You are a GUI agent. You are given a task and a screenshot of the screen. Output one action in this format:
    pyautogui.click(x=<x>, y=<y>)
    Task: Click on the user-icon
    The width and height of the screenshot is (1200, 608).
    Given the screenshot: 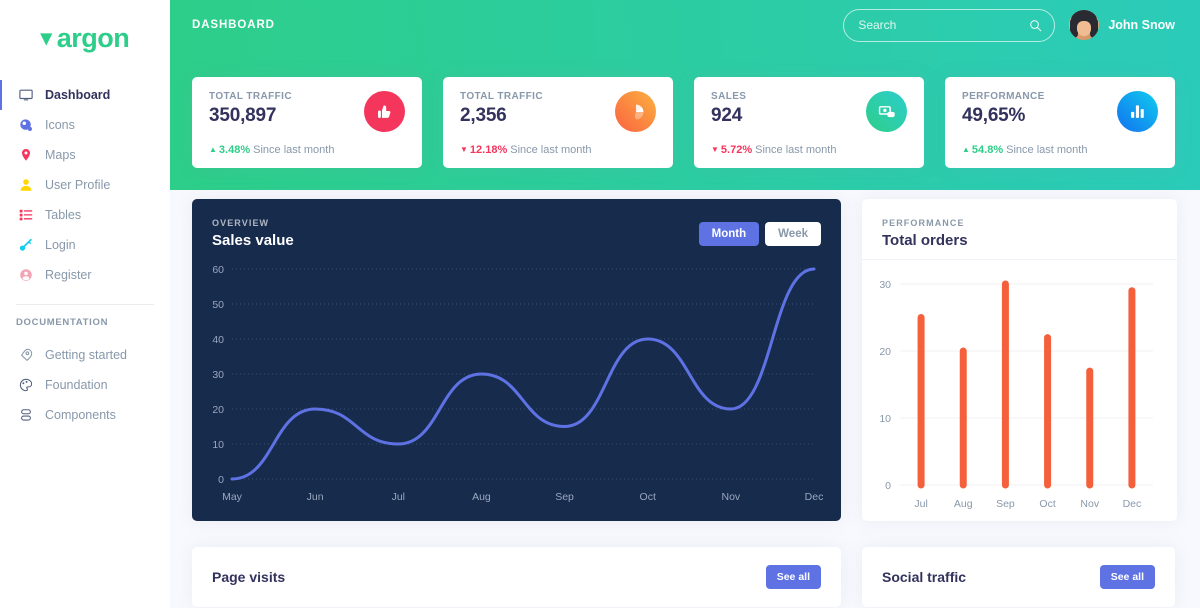 What is the action you would take?
    pyautogui.click(x=25, y=185)
    